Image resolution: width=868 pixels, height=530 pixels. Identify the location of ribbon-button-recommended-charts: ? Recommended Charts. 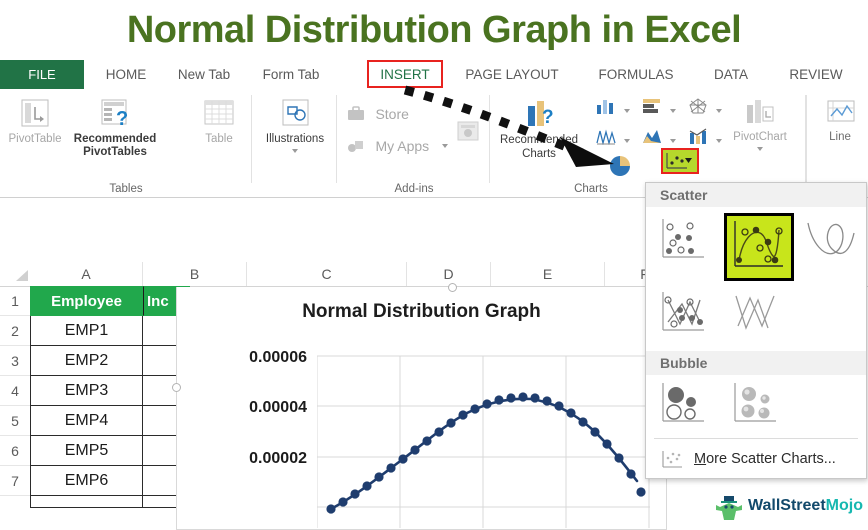
(539, 130).